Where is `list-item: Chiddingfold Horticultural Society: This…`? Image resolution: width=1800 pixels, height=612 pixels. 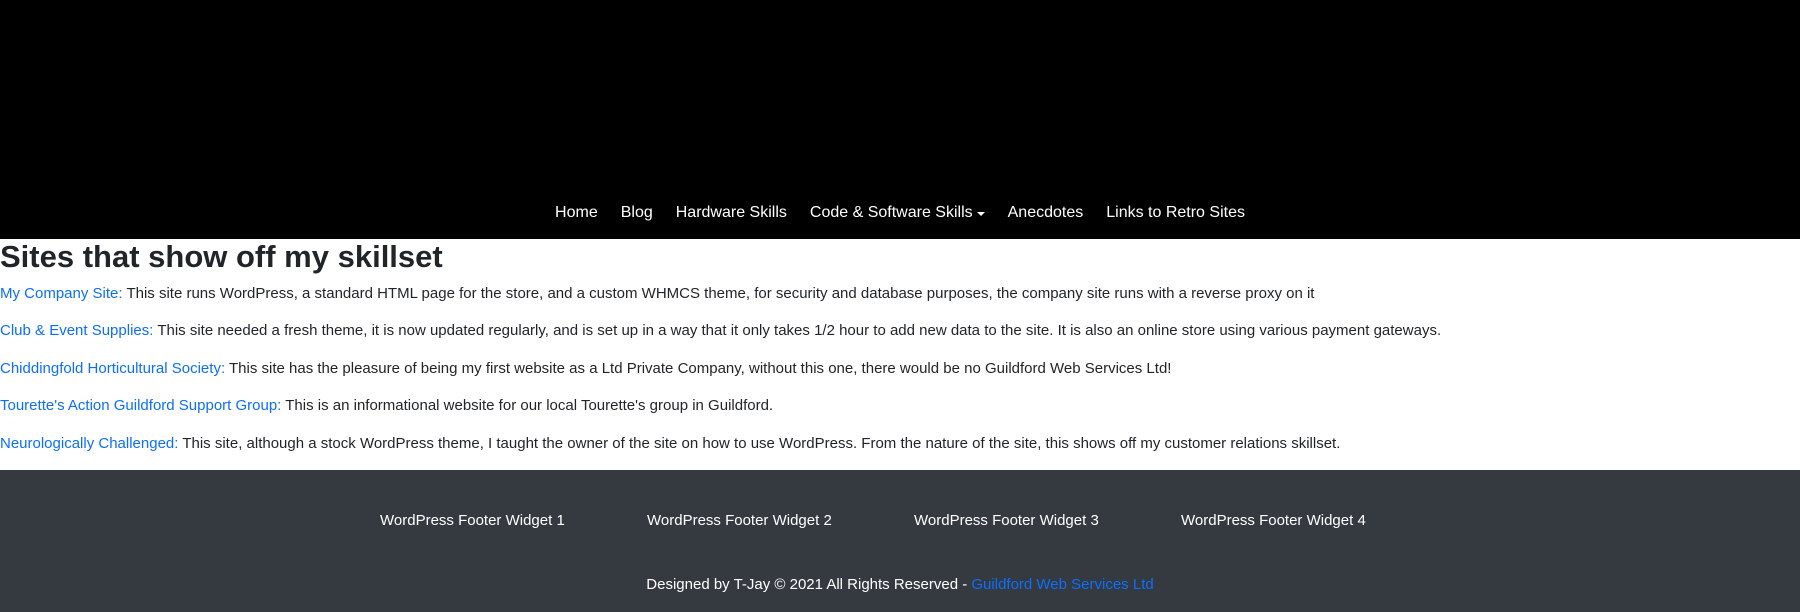 list-item: Chiddingfold Horticultural Society: This… is located at coordinates (585, 369).